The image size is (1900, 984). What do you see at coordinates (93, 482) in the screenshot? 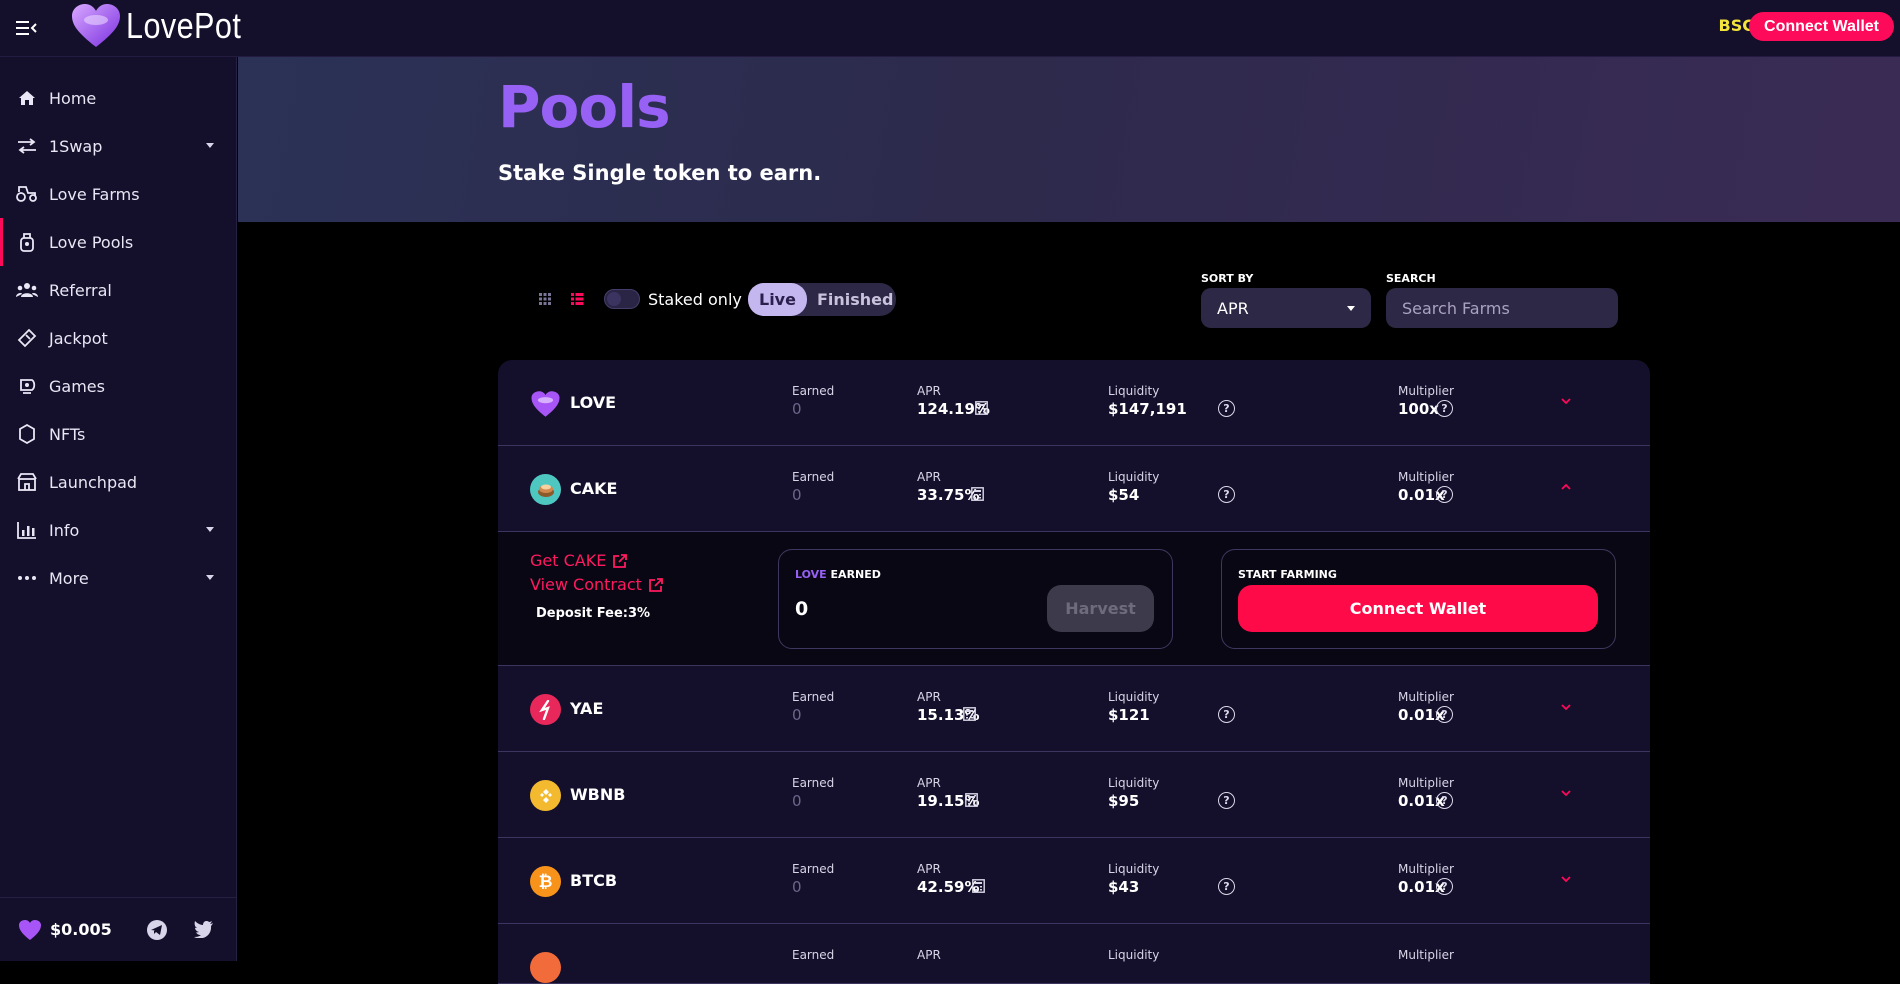
I see `sidebar-item-label: Launchpad` at bounding box center [93, 482].